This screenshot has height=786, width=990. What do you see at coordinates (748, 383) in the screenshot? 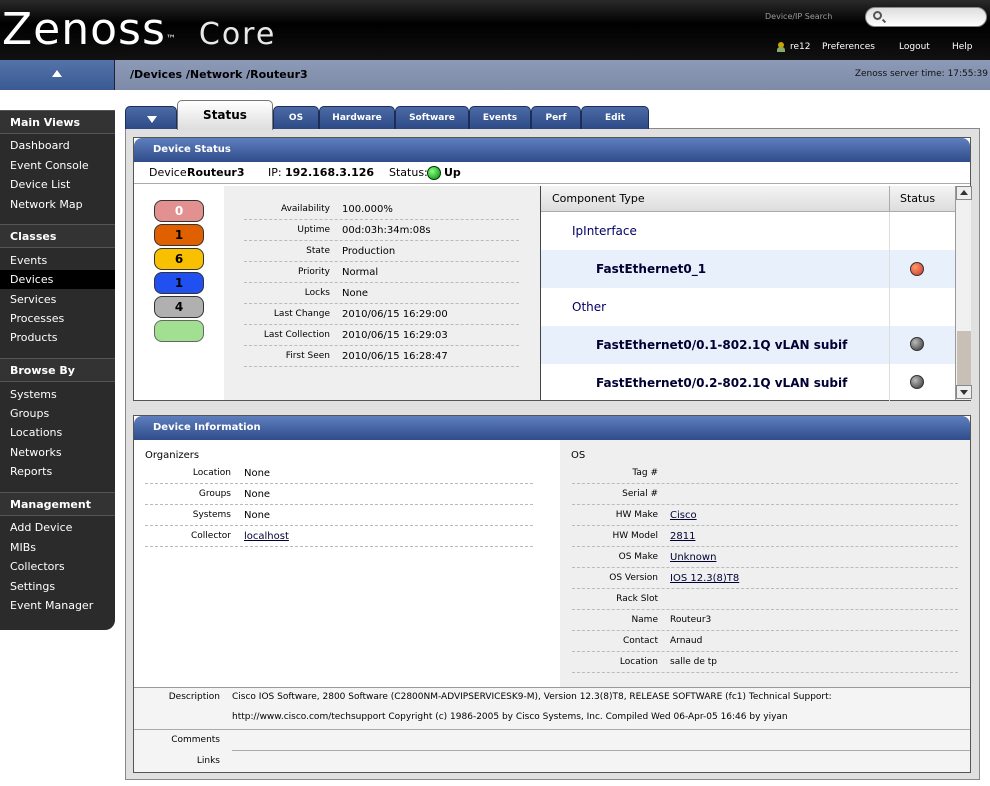
I see `component-row-vlan-subif-2: FastEthernet0/0.2-802.1Q vLAN subif` at bounding box center [748, 383].